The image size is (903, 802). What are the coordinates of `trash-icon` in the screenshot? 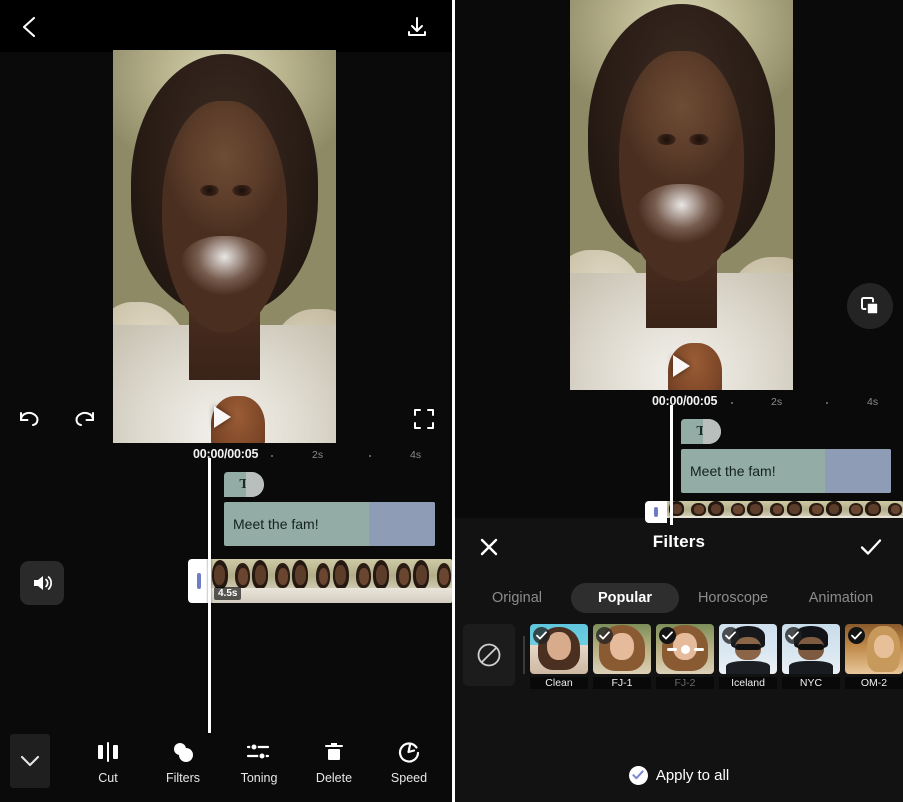 It's located at (334, 752).